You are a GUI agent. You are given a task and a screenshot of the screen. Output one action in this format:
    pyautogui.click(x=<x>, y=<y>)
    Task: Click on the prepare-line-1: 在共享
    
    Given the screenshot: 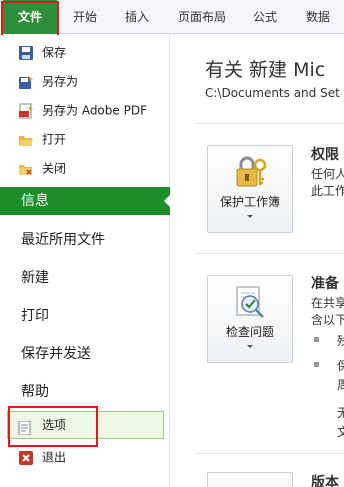 What is the action you would take?
    pyautogui.click(x=327, y=303)
    